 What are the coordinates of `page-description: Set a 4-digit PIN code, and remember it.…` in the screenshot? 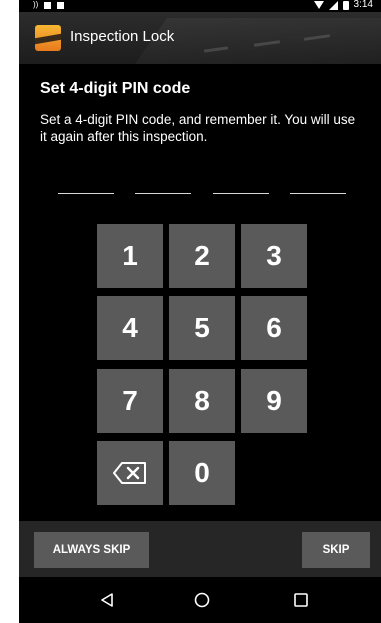 It's located at (198, 128).